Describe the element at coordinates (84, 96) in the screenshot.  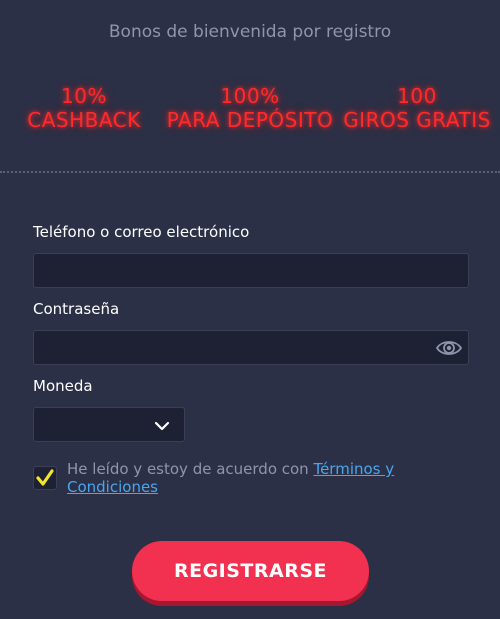
I see `bonus-value: 10%` at that location.